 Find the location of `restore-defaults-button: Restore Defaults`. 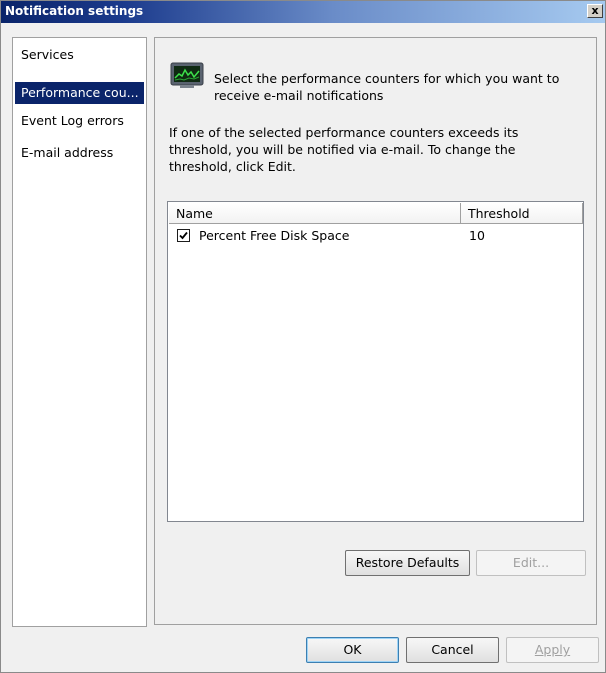

restore-defaults-button: Restore Defaults is located at coordinates (407, 563).